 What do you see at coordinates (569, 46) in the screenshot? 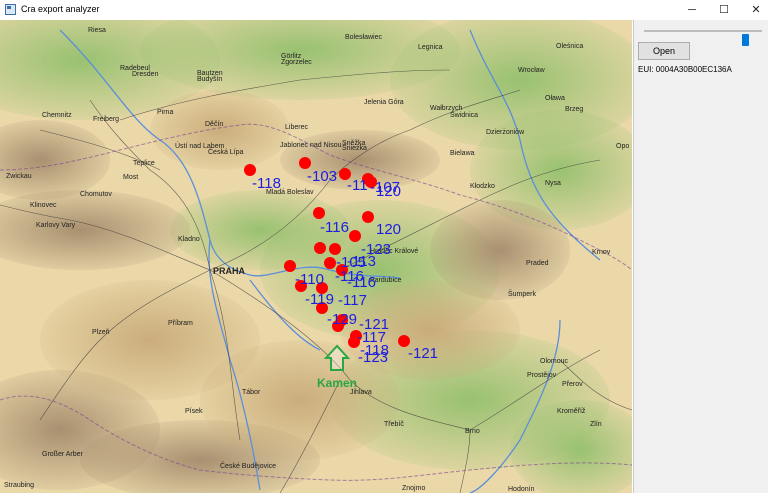
I see `town-label: Oleśnica` at bounding box center [569, 46].